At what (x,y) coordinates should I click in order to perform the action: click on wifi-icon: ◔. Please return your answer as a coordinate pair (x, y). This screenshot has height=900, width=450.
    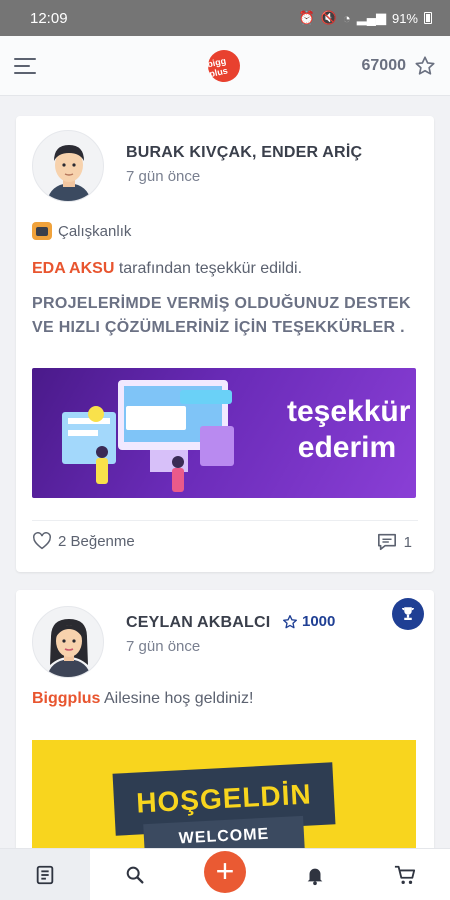
    Looking at the image, I should click on (346, 18).